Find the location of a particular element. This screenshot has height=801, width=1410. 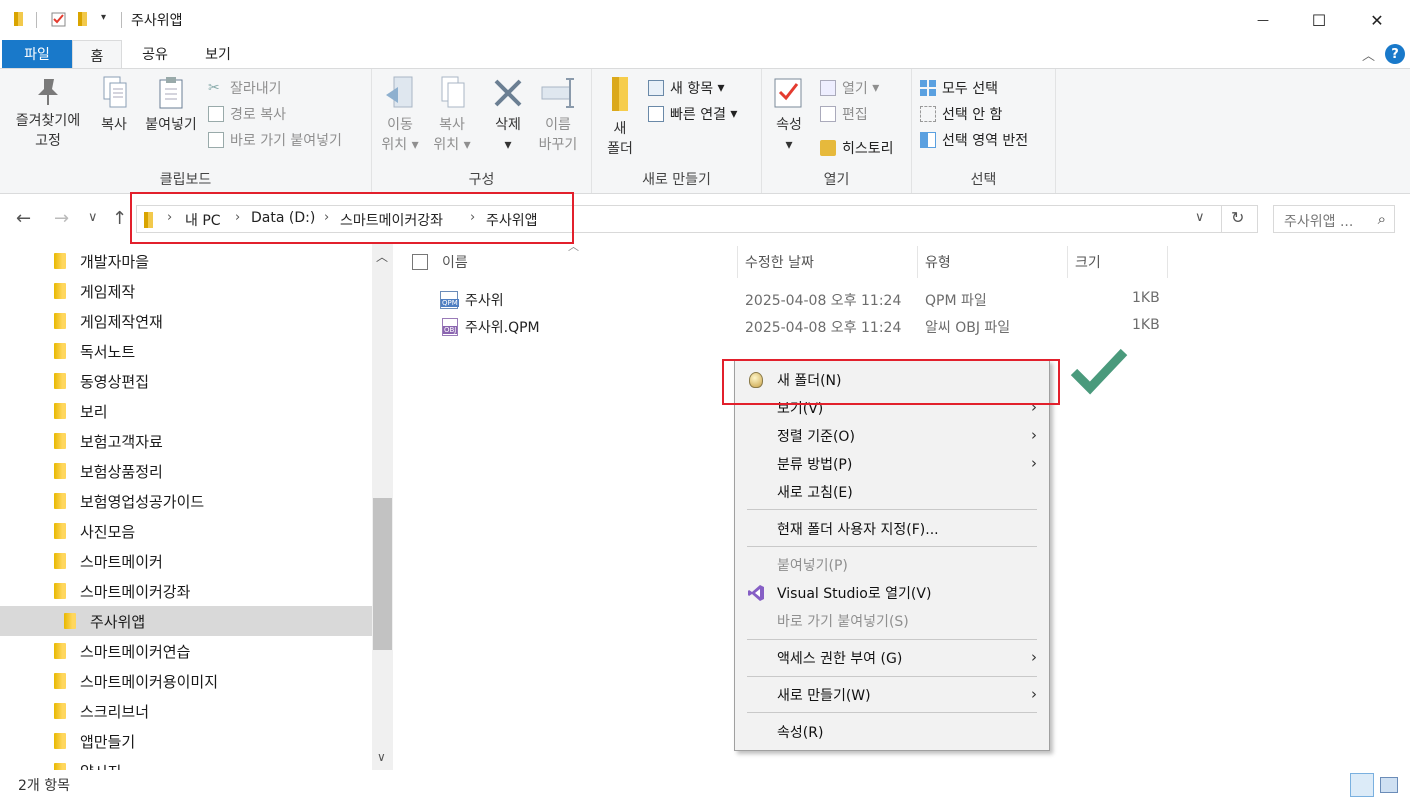

tab-file: 파일 is located at coordinates (37, 54).